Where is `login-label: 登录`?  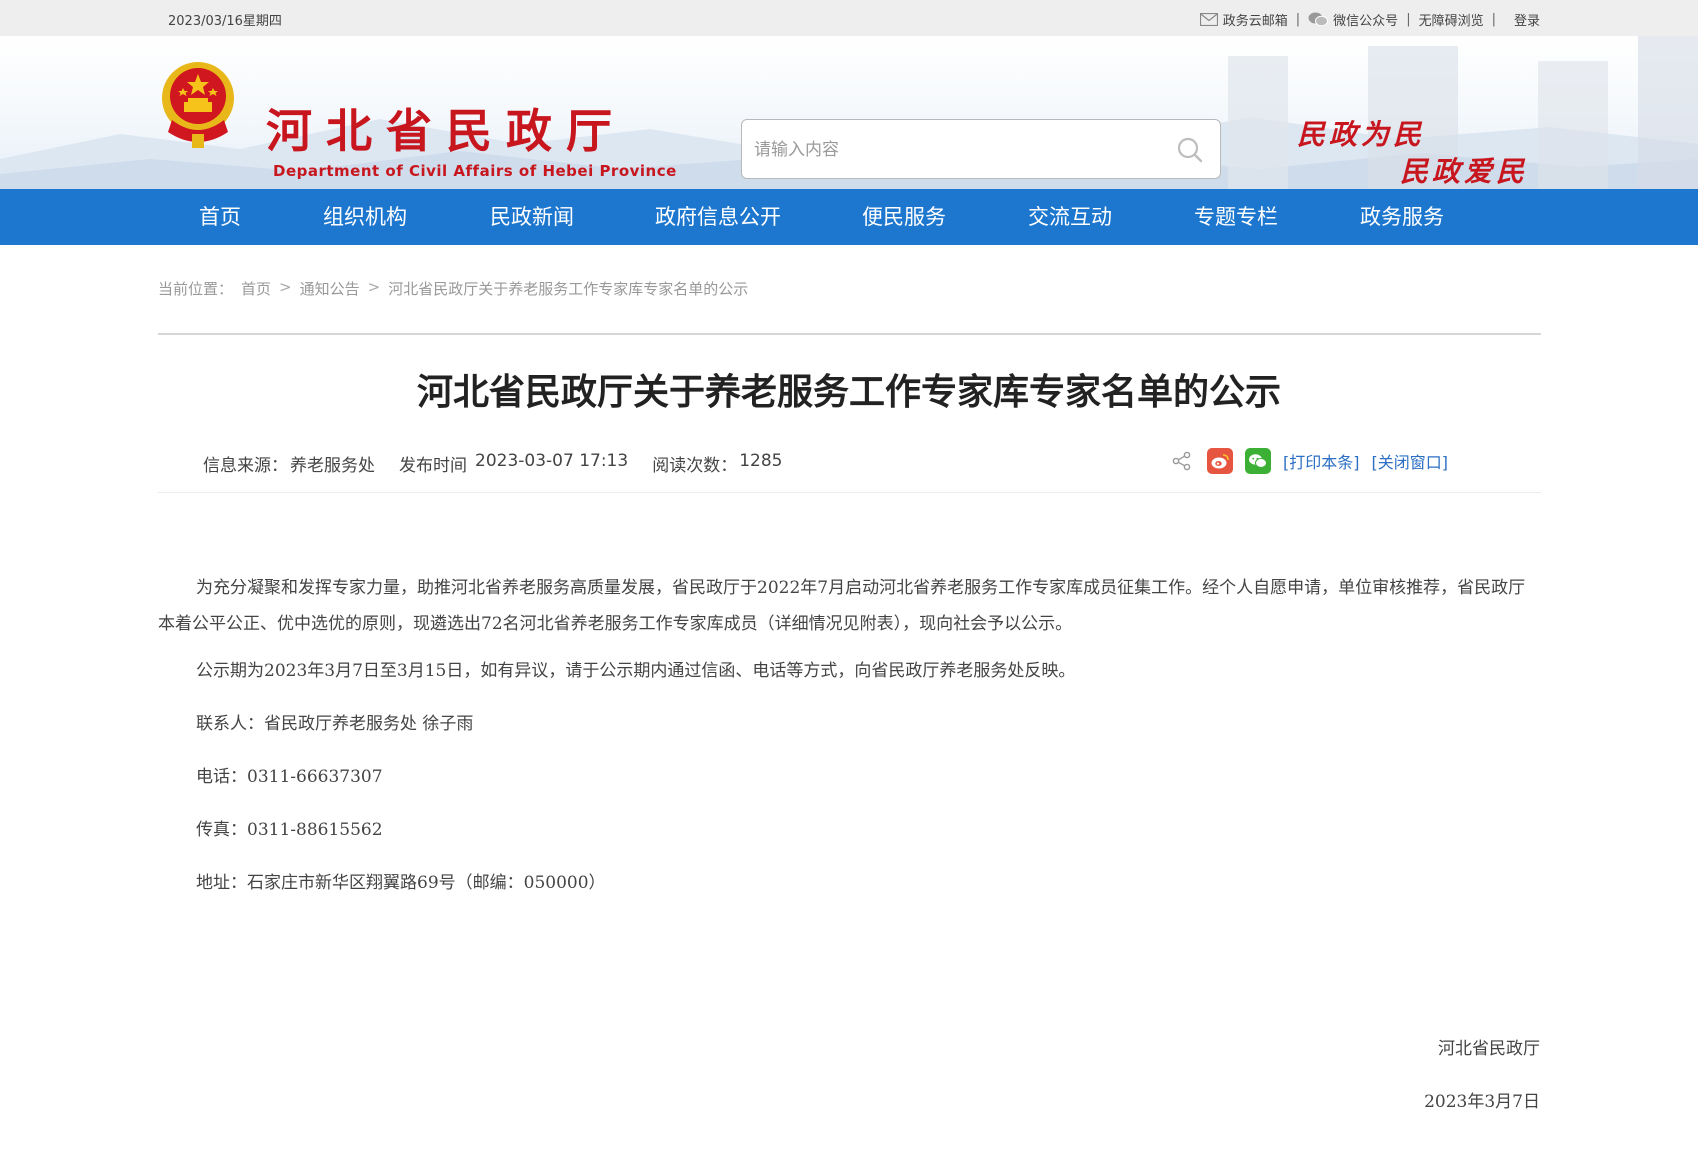
login-label: 登录 is located at coordinates (1526, 21).